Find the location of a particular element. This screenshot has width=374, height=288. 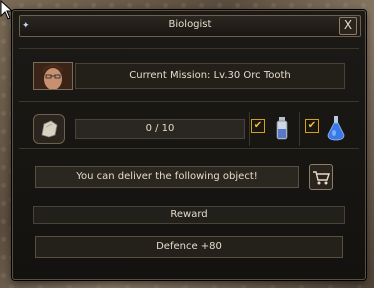

cart-icon is located at coordinates (321, 178).